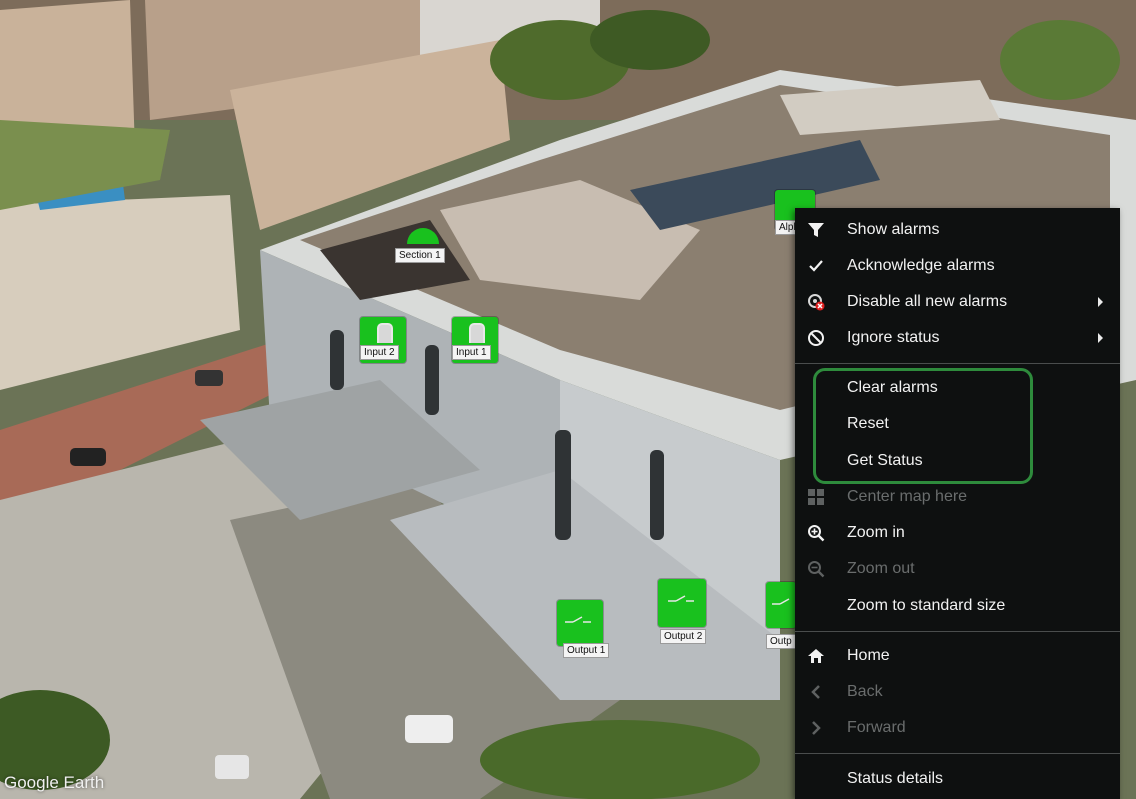 This screenshot has width=1136, height=799. What do you see at coordinates (957, 692) in the screenshot?
I see `menu-item-back: Back` at bounding box center [957, 692].